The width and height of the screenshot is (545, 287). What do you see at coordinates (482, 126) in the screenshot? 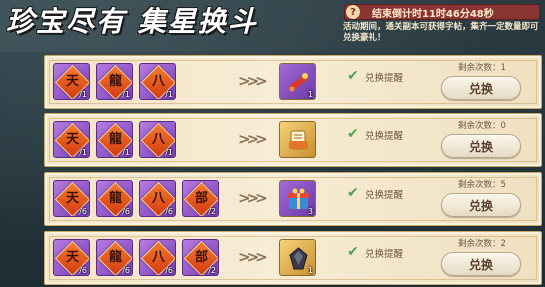
I see `remaining-count: 剩余次数：0` at bounding box center [482, 126].